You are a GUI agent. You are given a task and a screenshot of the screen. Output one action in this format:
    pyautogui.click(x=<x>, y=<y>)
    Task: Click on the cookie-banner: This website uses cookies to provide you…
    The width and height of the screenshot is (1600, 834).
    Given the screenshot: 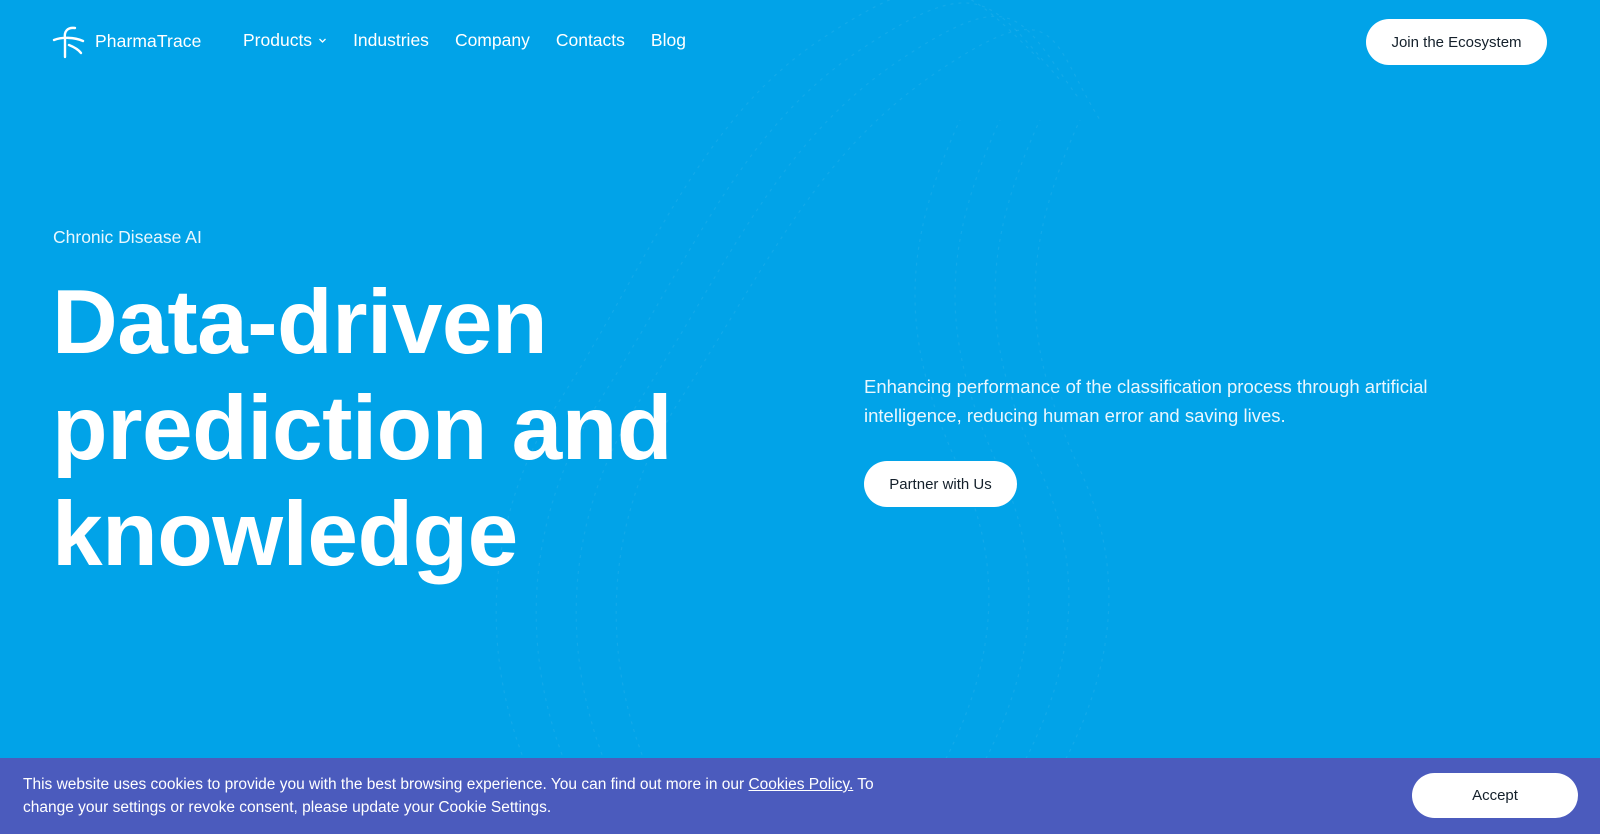 What is the action you would take?
    pyautogui.click(x=800, y=796)
    